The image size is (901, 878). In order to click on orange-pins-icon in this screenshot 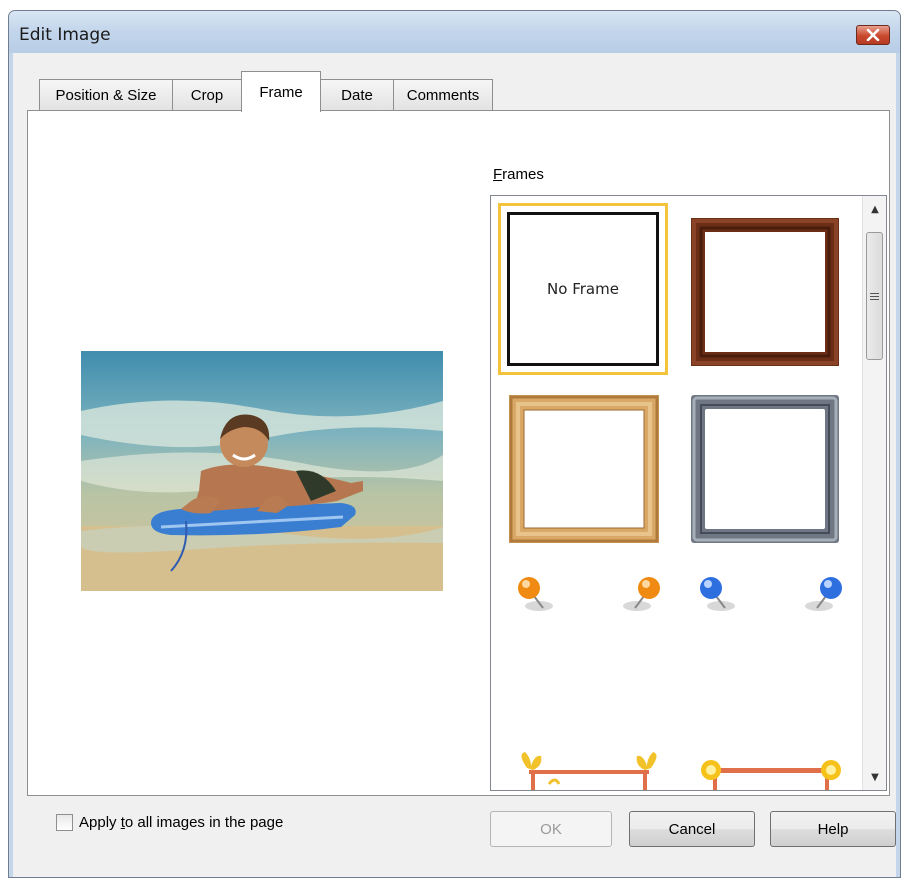, I will do `click(589, 594)`.